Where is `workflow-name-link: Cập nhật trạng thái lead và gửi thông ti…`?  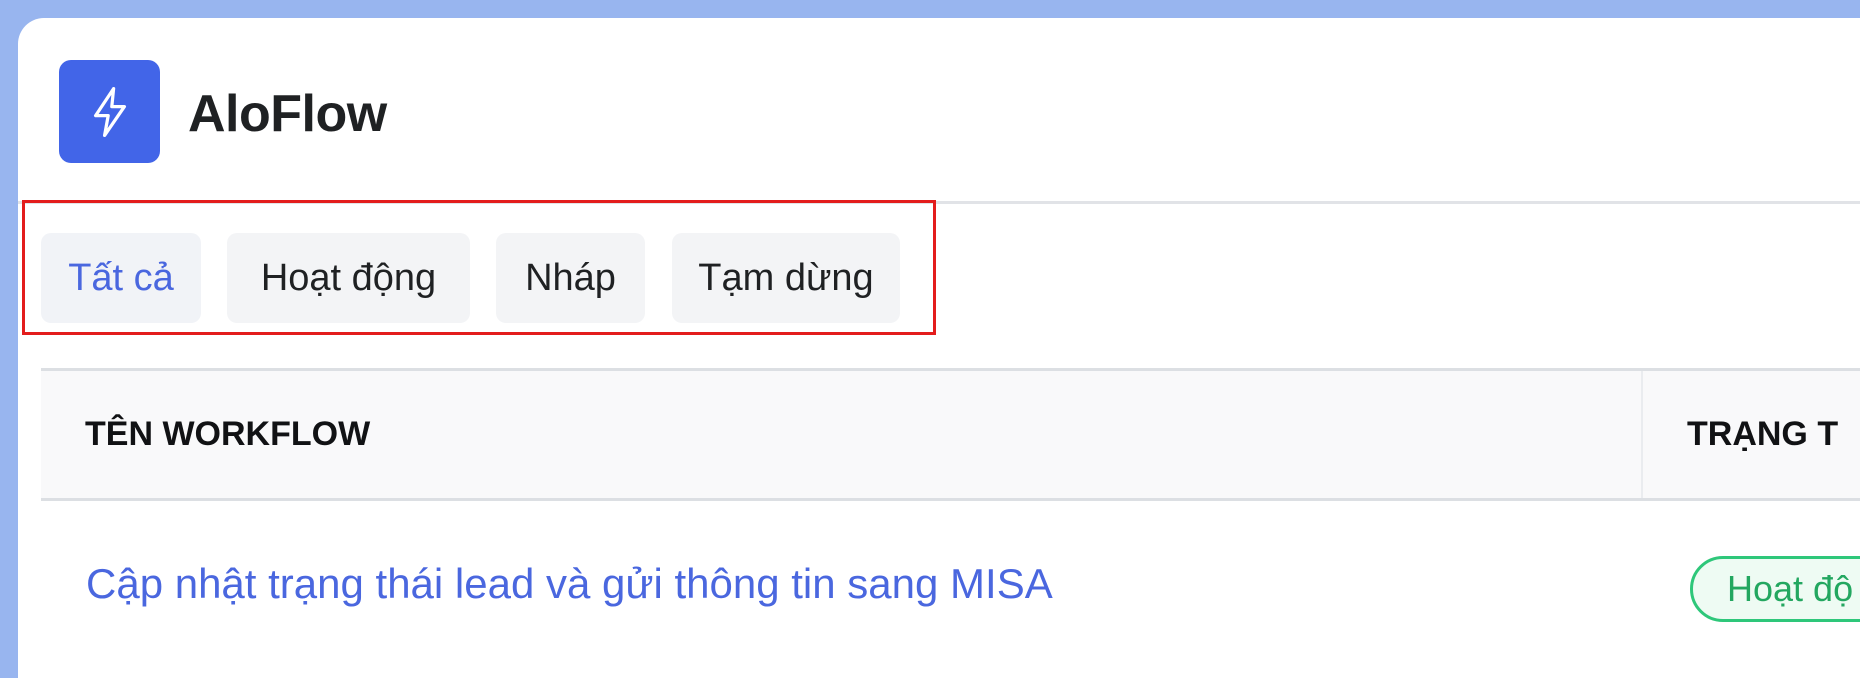 workflow-name-link: Cập nhật trạng thái lead và gửi thông ti… is located at coordinates (569, 584).